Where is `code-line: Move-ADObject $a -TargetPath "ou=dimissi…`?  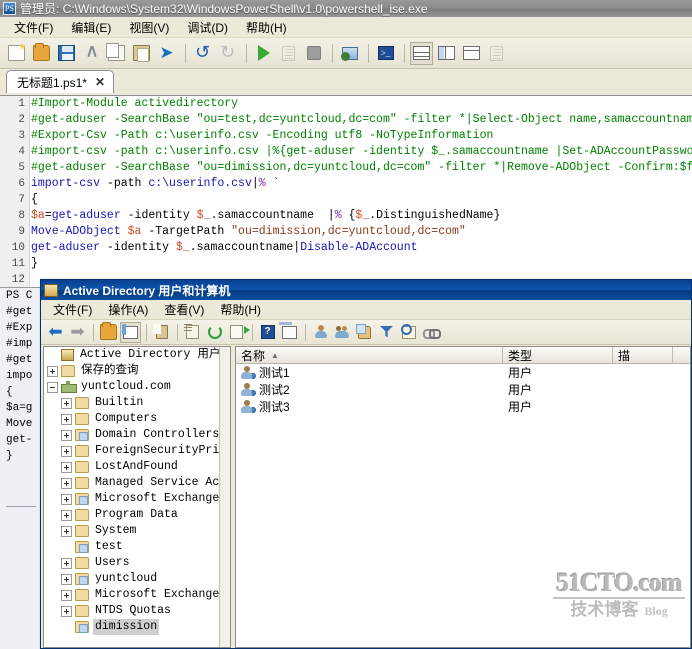
code-line: Move-ADObject $a -TargetPath "ou=dimissi… is located at coordinates (361, 232).